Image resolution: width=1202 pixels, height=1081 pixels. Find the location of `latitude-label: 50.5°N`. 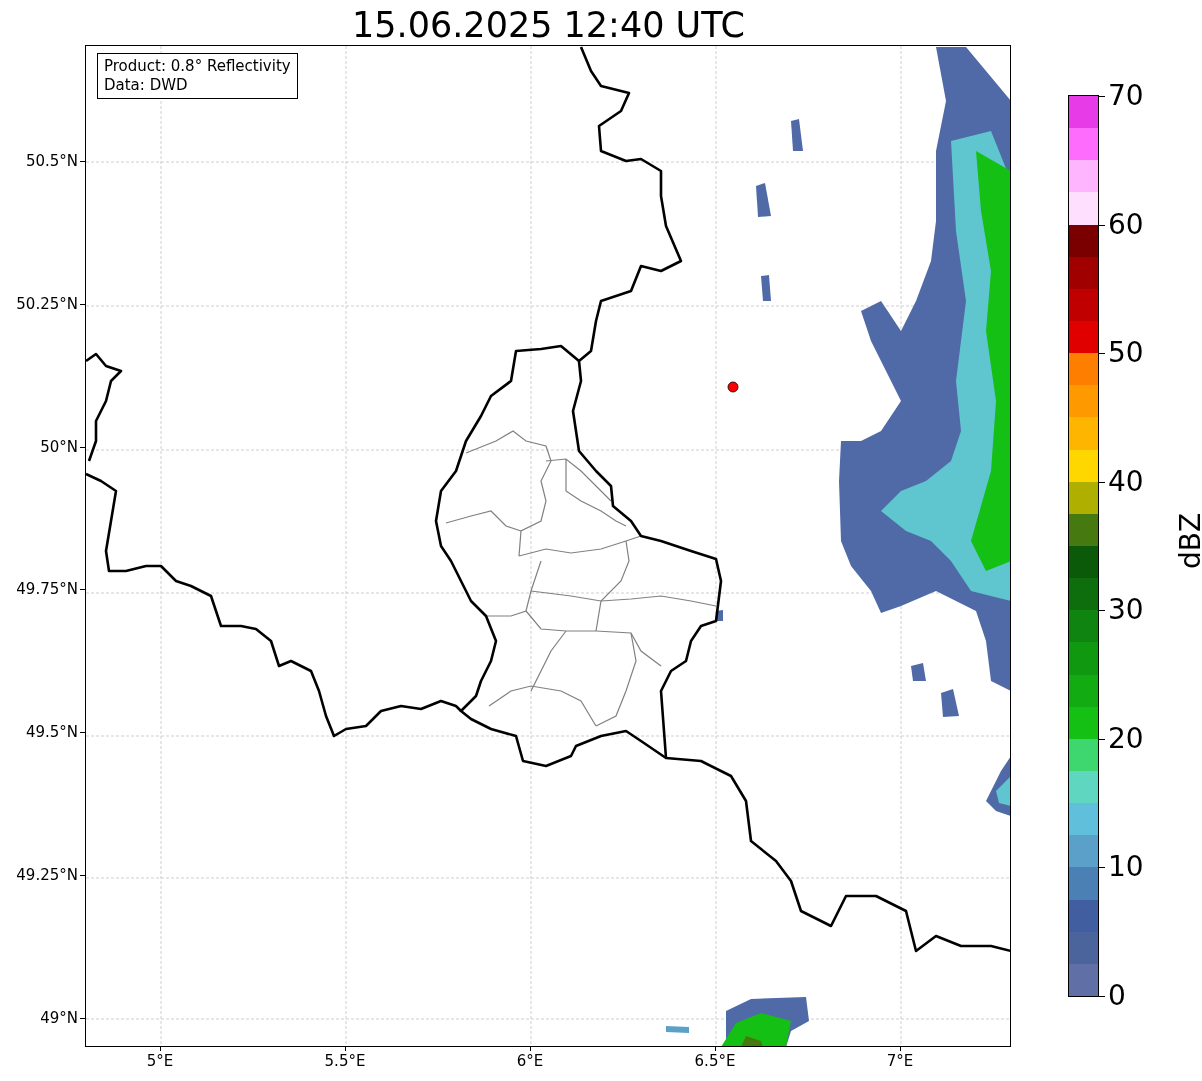

latitude-label: 50.5°N is located at coordinates (51, 161).